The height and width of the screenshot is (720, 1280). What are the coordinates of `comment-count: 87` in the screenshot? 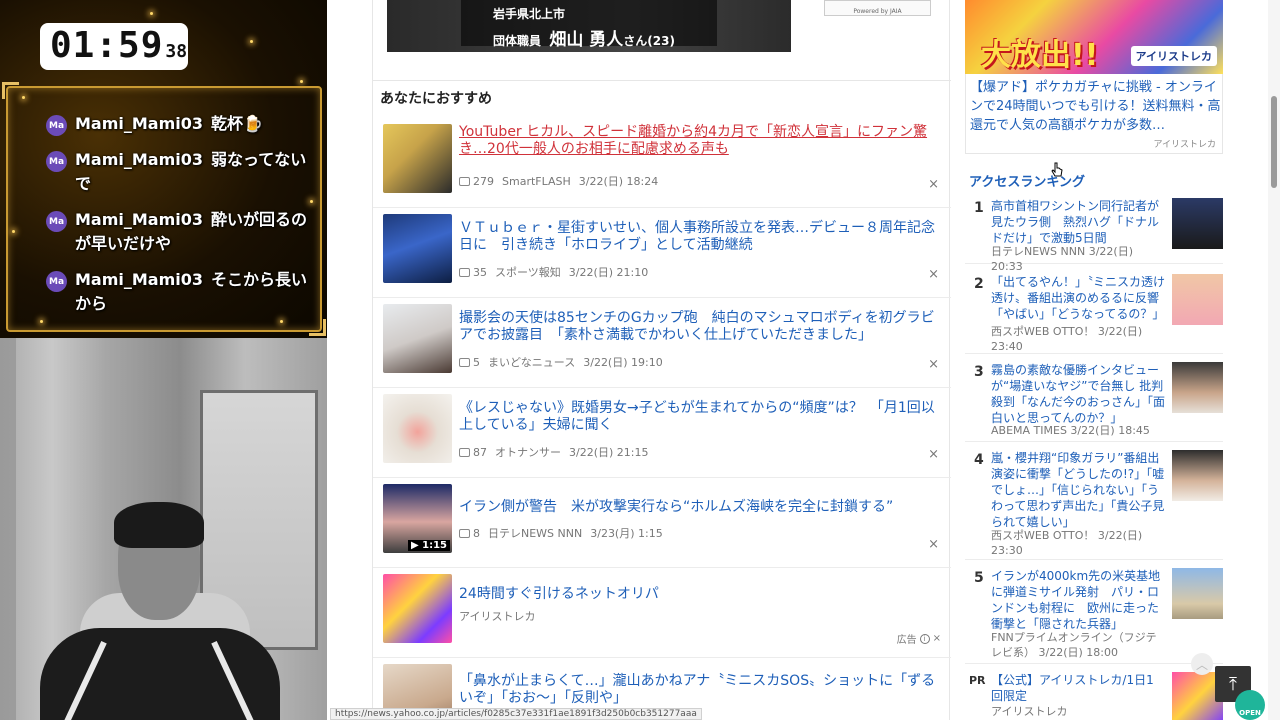 It's located at (480, 452).